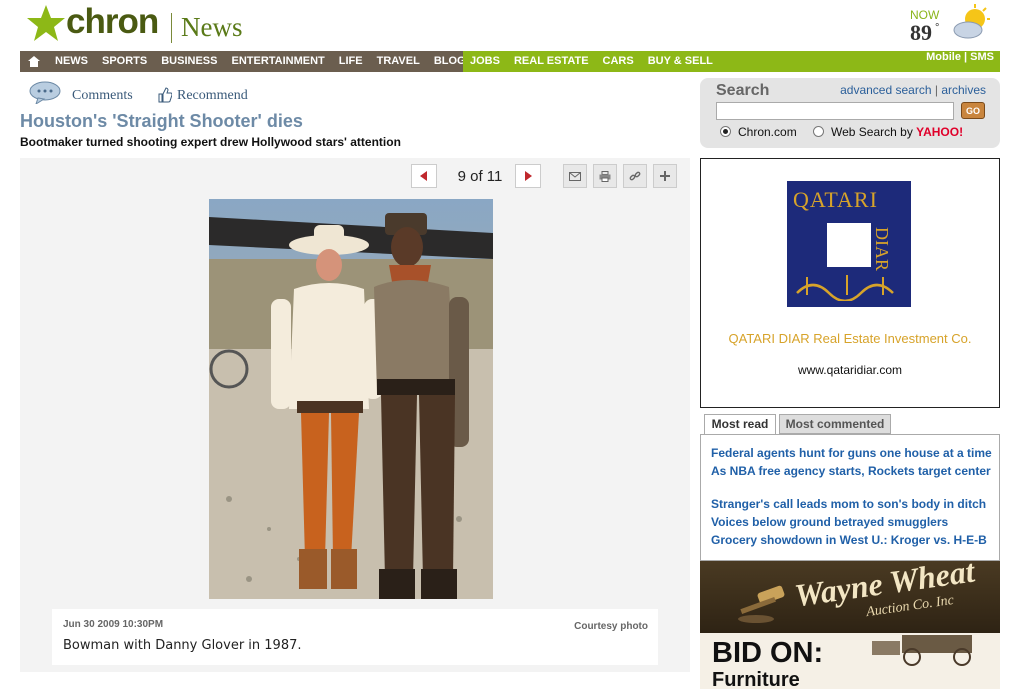 The height and width of the screenshot is (689, 1036). I want to click on advanced-search-link: advanced search, so click(885, 90).